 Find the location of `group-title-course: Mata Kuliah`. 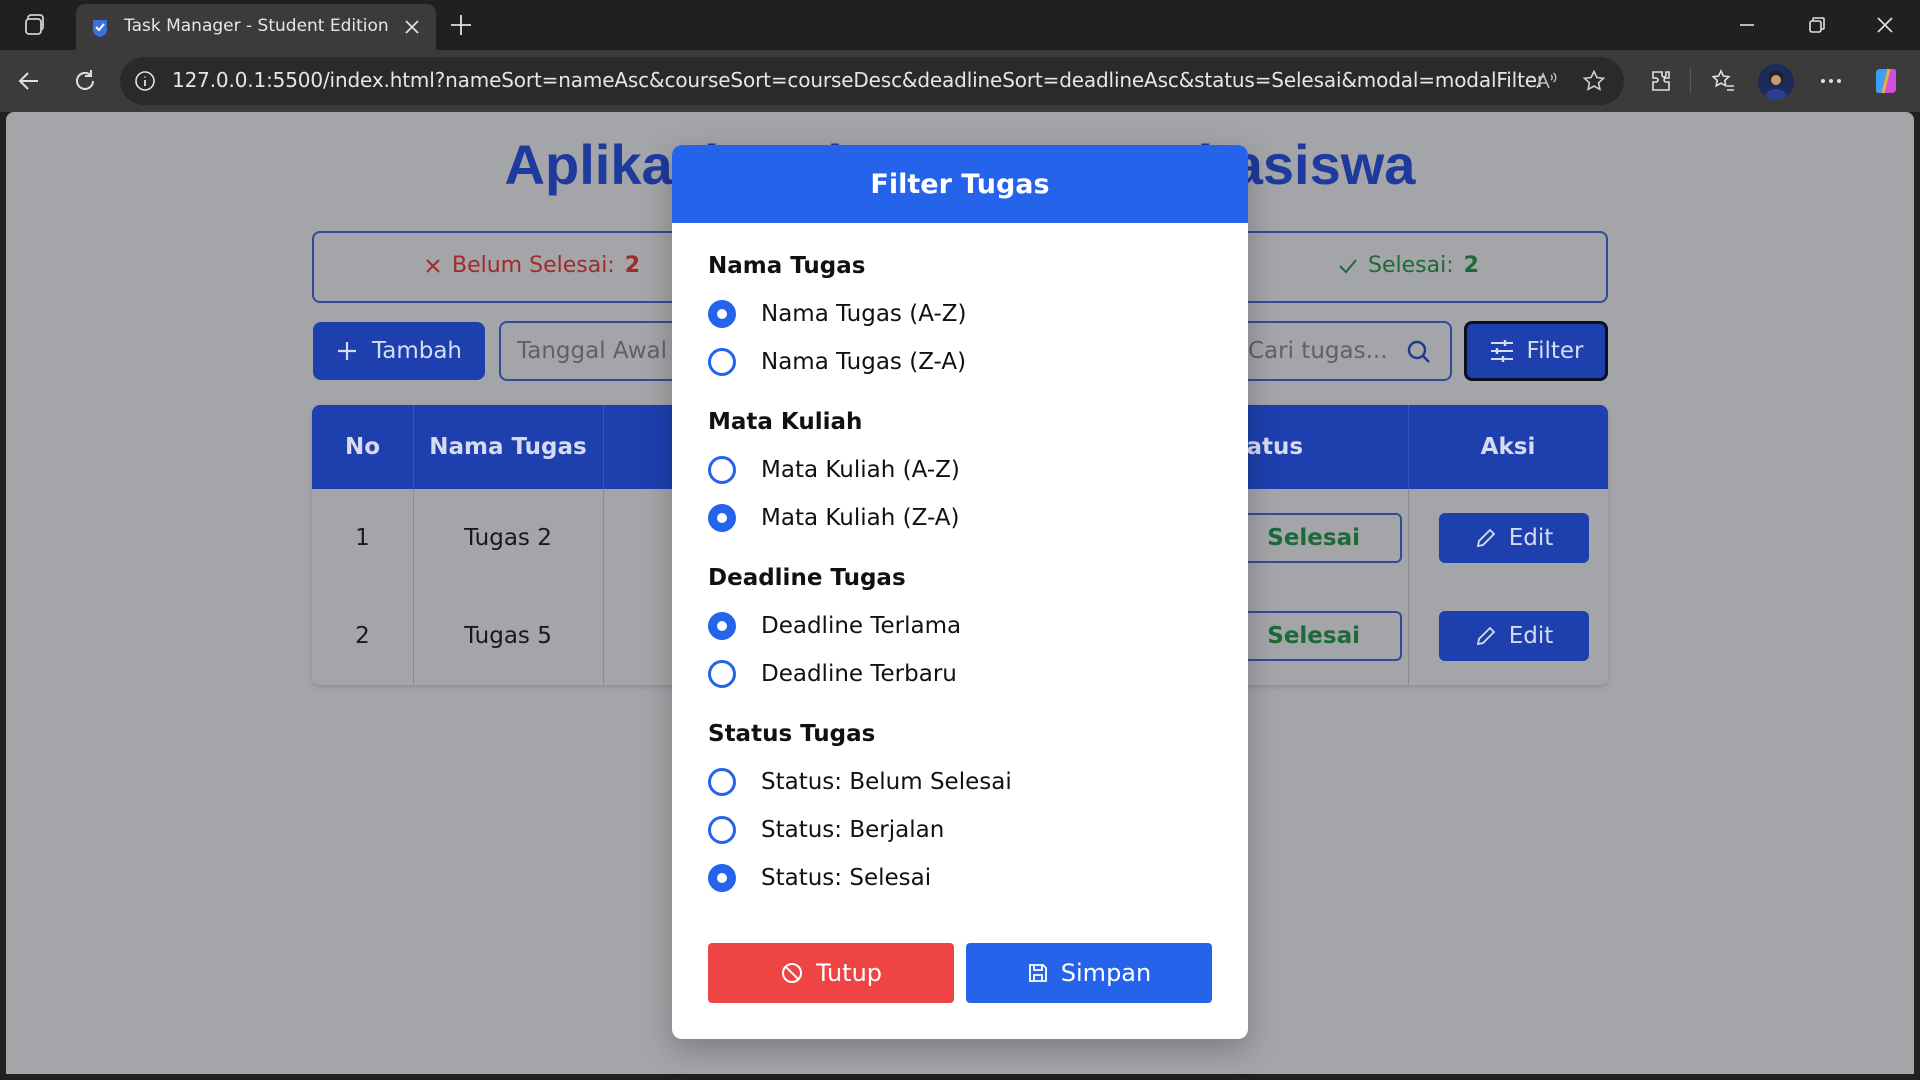

group-title-course: Mata Kuliah is located at coordinates (785, 422).